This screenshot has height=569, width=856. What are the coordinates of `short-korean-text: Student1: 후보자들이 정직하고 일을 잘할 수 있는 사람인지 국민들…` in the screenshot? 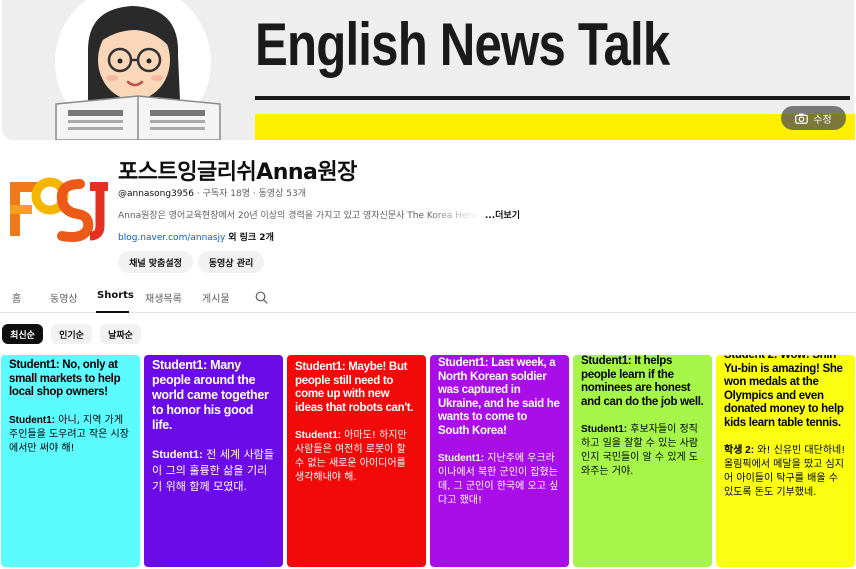 It's located at (642, 451).